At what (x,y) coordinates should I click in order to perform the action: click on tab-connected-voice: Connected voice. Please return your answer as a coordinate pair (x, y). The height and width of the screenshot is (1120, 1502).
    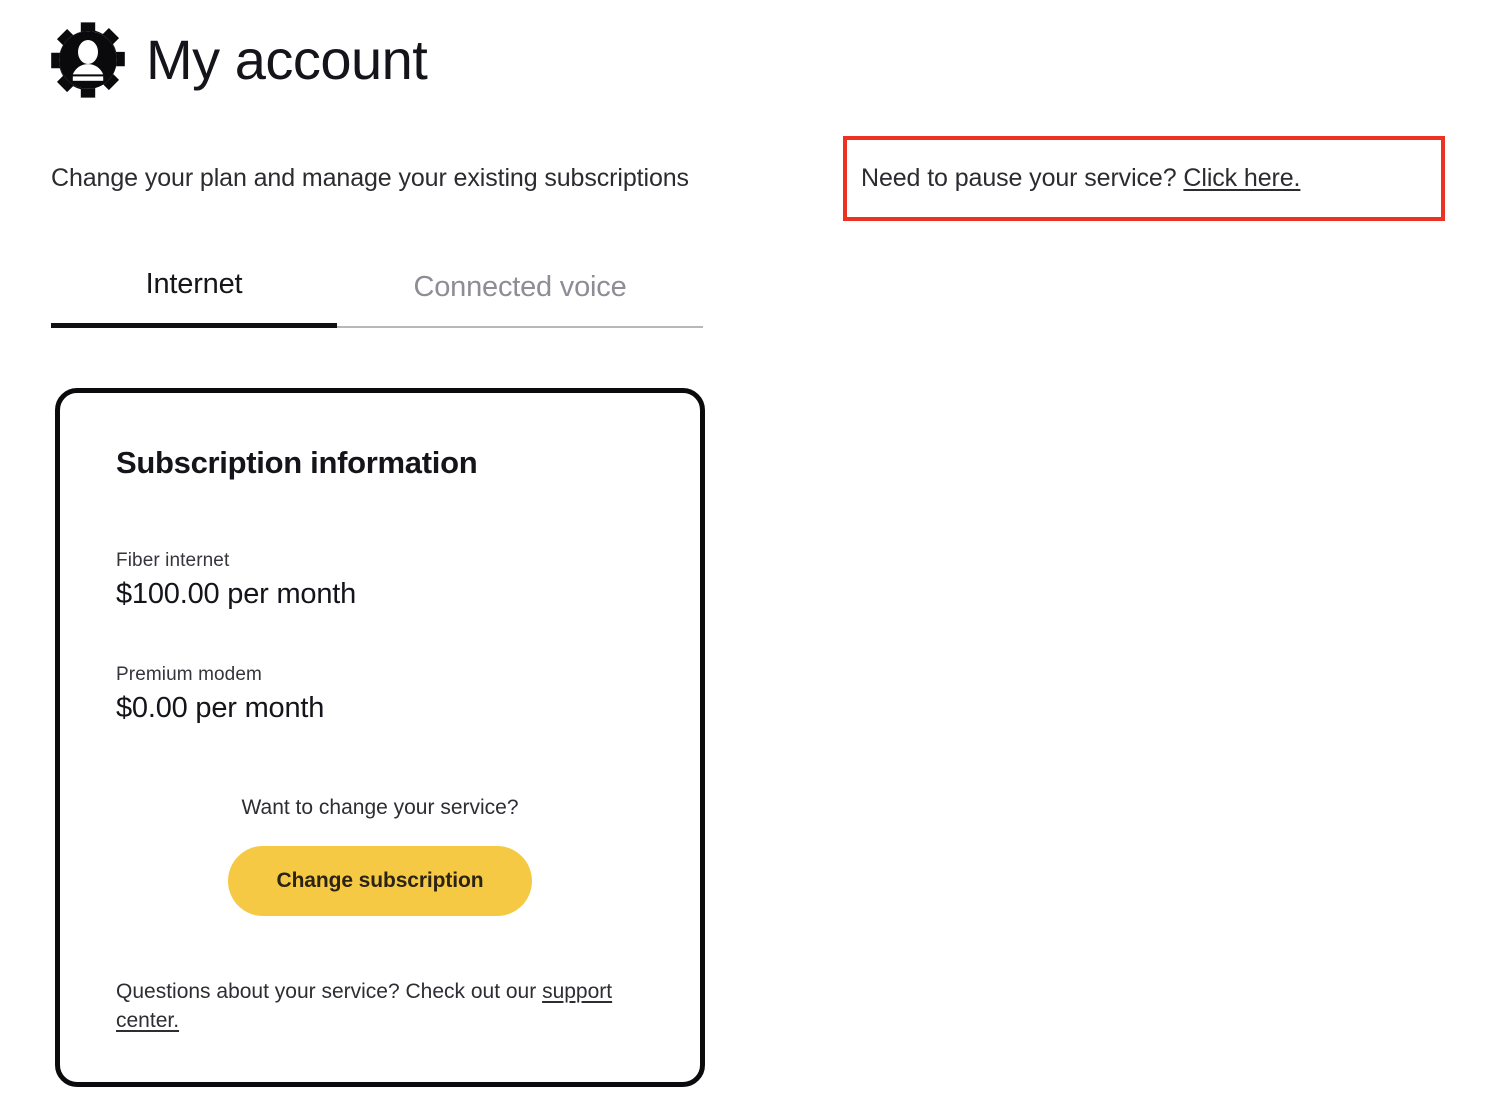
    Looking at the image, I should click on (520, 299).